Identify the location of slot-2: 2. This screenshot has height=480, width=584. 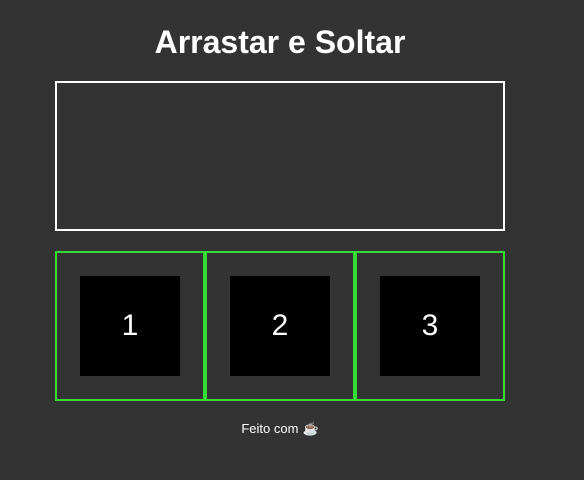
(280, 326).